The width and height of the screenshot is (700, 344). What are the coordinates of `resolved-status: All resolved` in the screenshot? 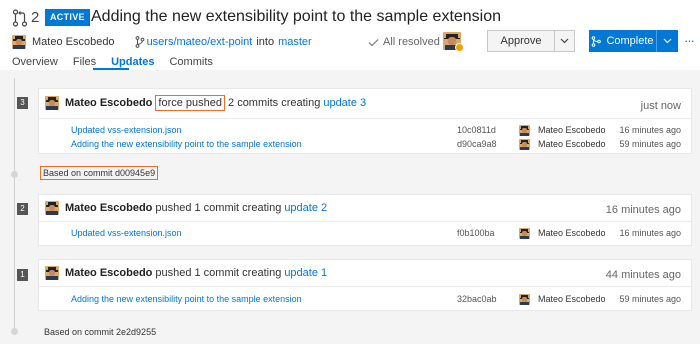 It's located at (404, 42).